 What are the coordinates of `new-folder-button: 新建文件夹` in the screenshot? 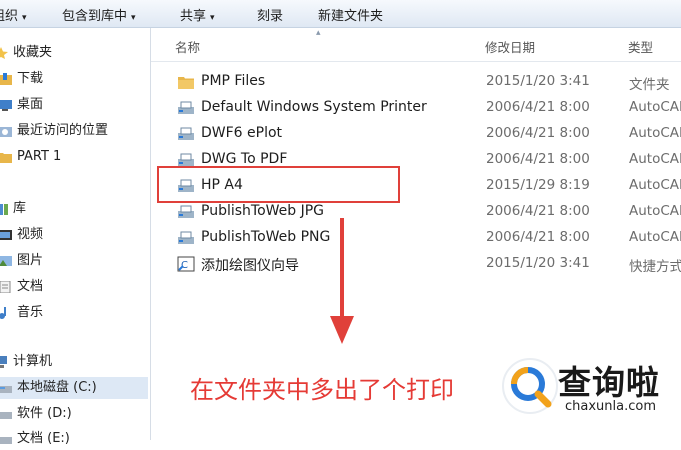 It's located at (350, 14).